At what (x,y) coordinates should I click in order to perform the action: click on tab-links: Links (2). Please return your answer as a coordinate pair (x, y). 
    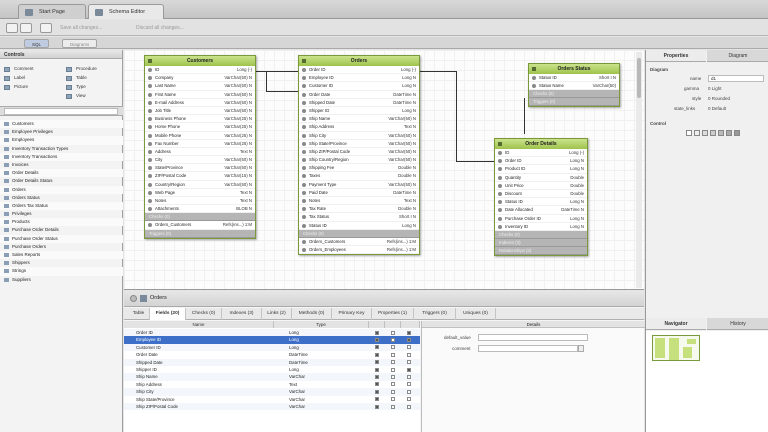
    Looking at the image, I should click on (277, 314).